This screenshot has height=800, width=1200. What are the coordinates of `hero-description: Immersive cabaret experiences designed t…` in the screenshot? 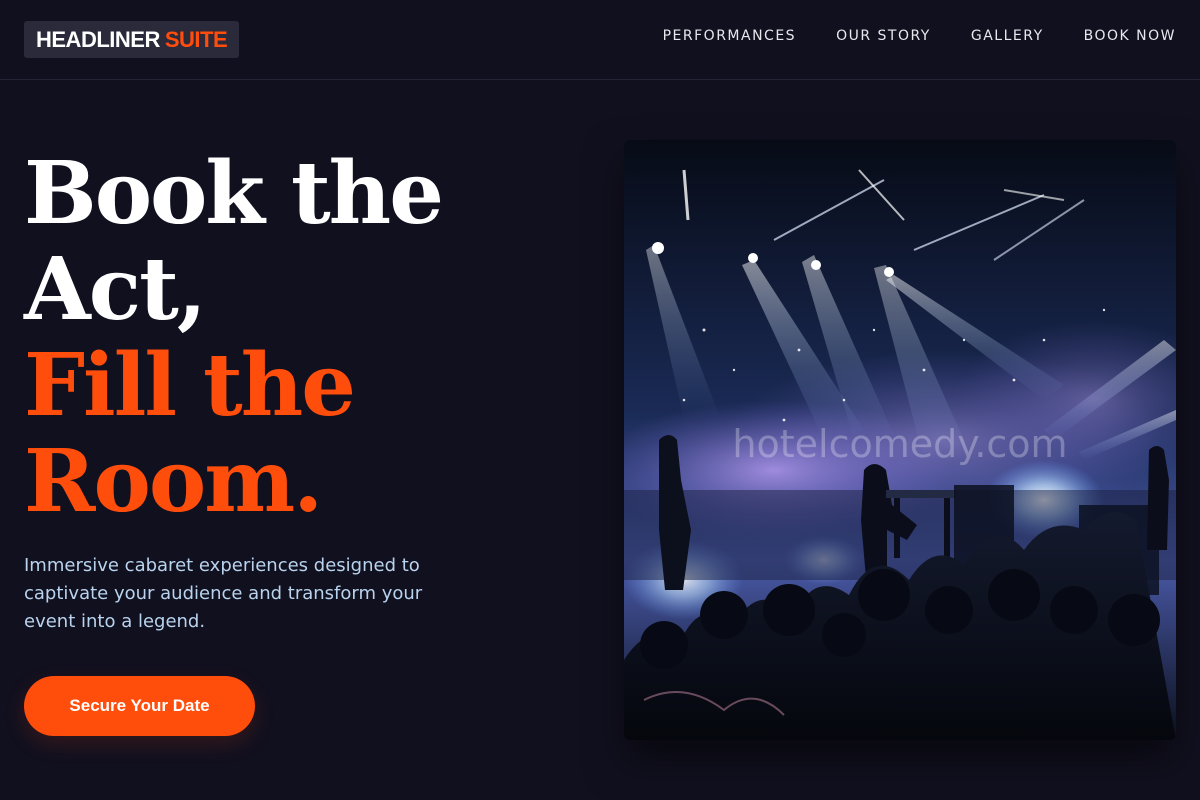 It's located at (223, 593).